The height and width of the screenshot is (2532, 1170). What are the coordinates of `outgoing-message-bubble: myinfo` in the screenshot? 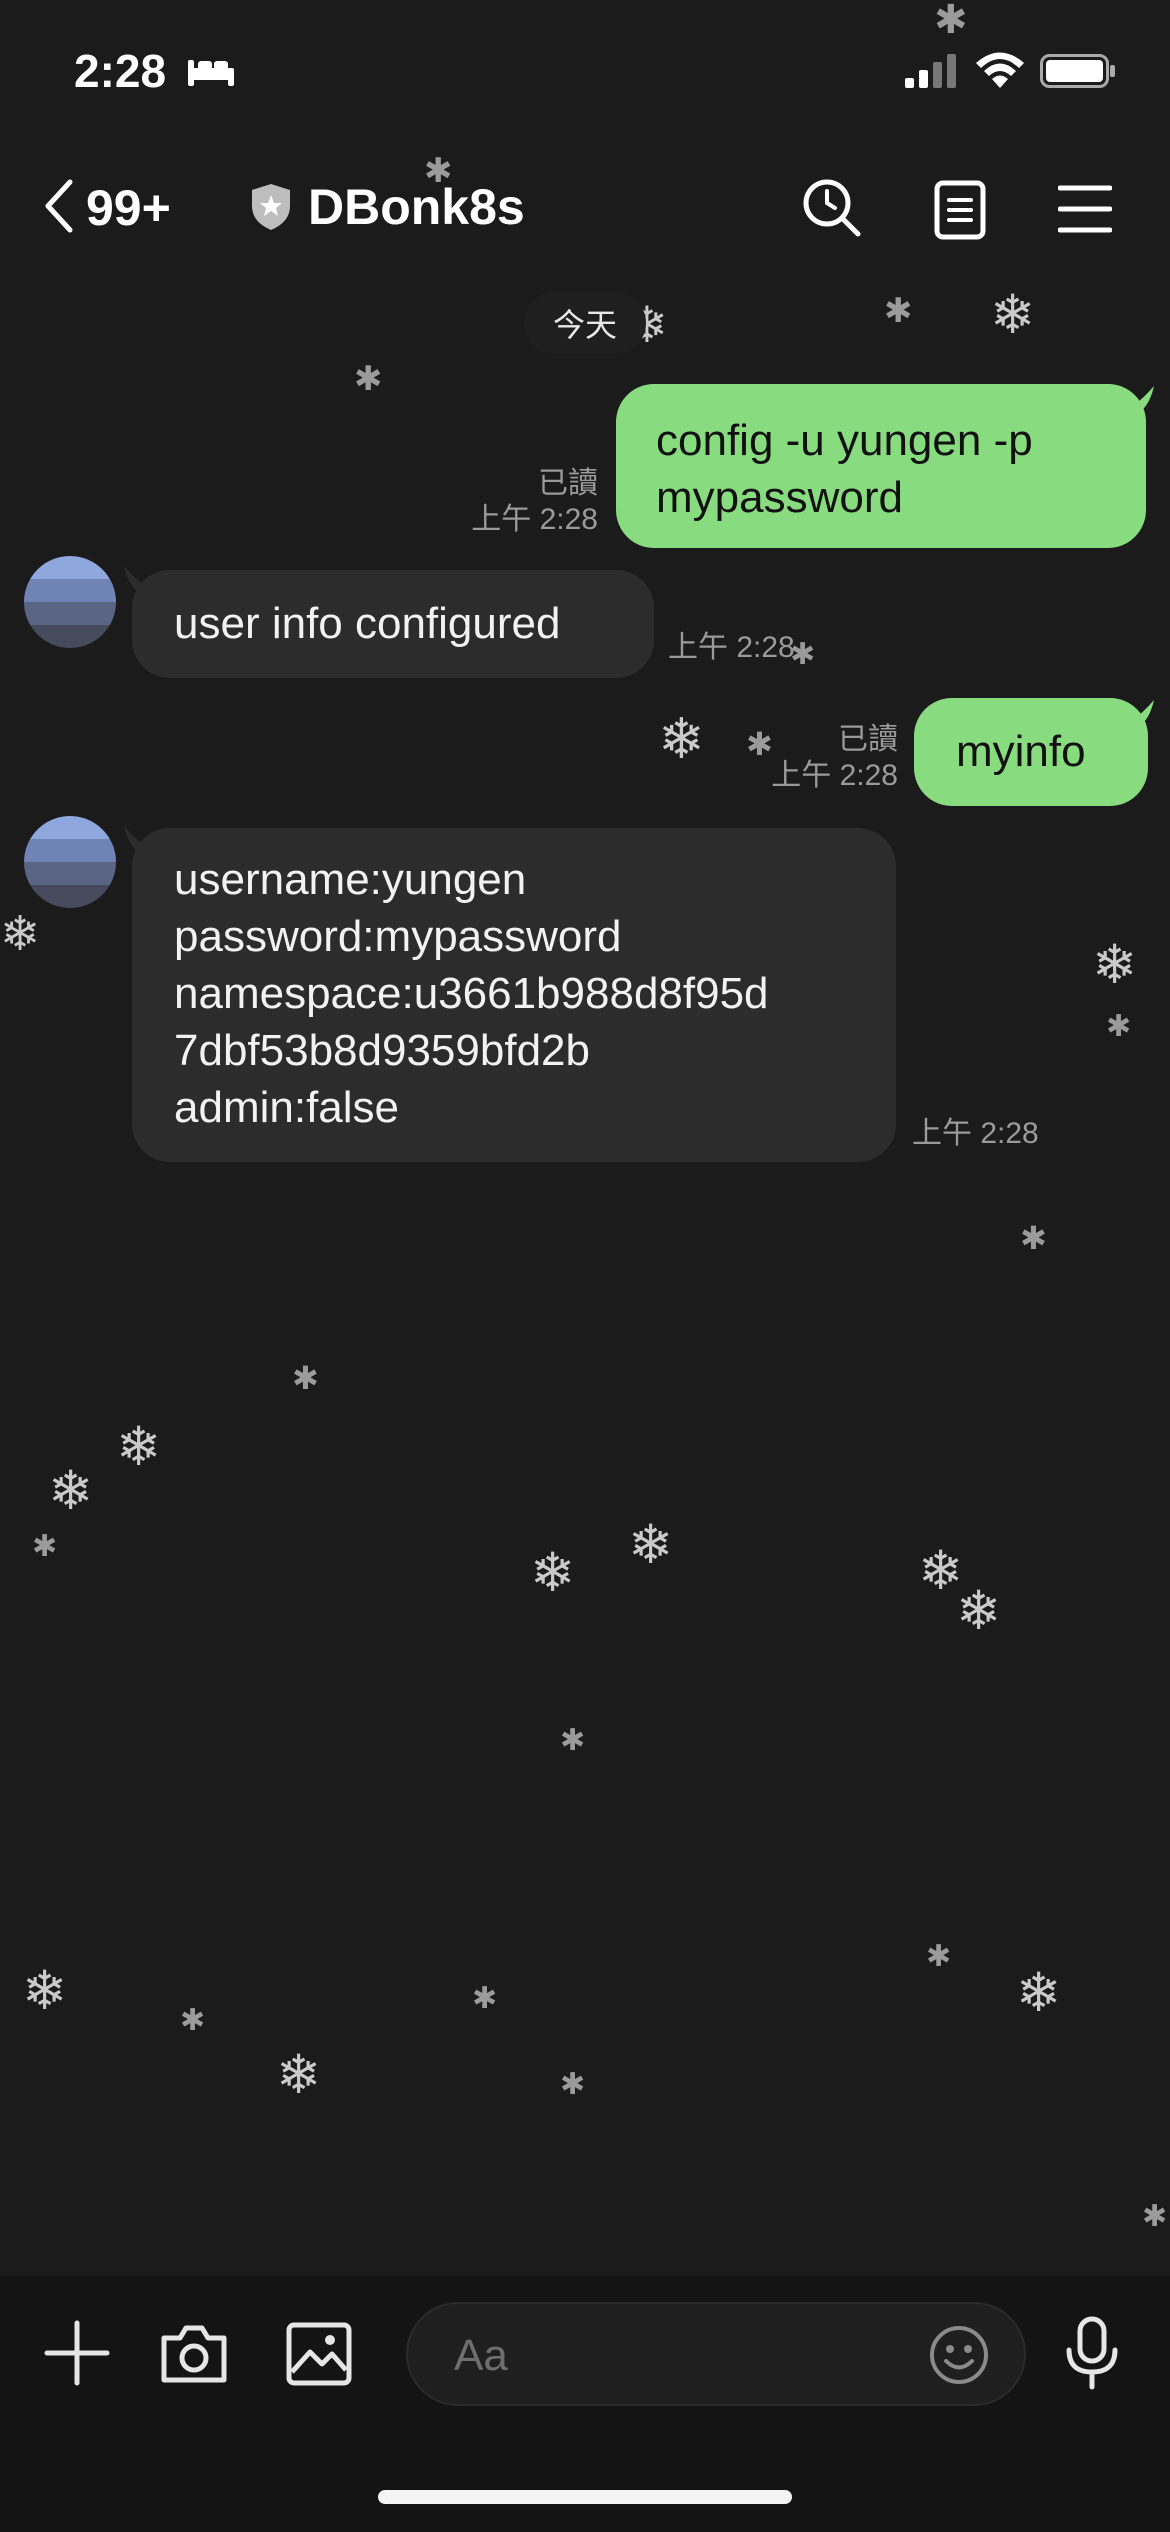 It's located at (1031, 752).